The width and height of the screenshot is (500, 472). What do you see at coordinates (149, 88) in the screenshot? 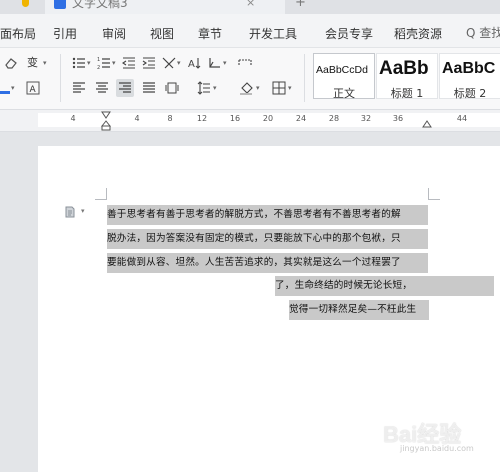
I see `justify-icon` at bounding box center [149, 88].